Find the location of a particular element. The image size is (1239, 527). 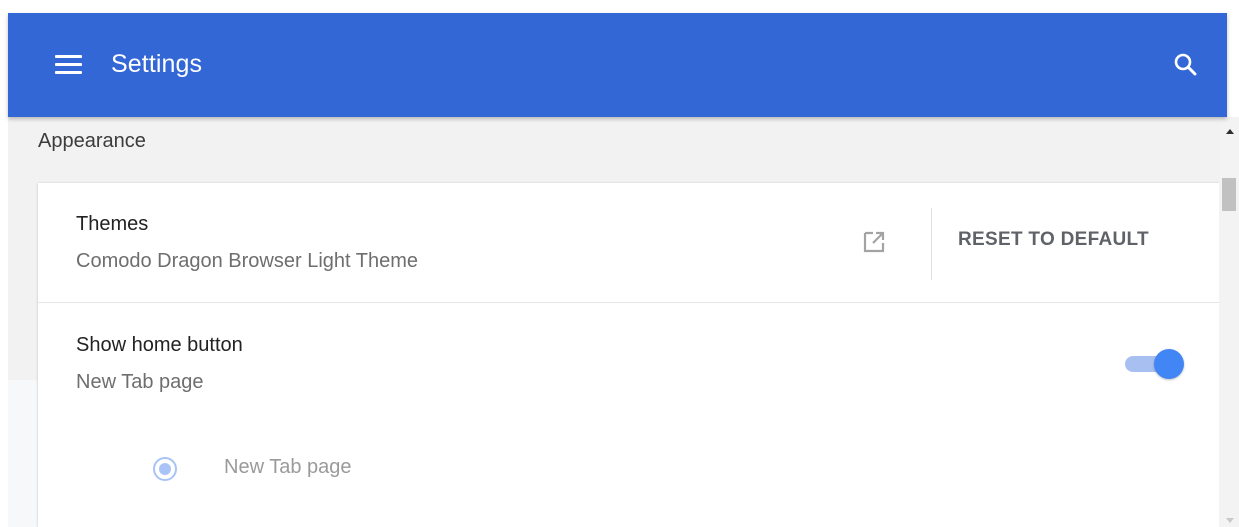

row-divider is located at coordinates (628, 302).